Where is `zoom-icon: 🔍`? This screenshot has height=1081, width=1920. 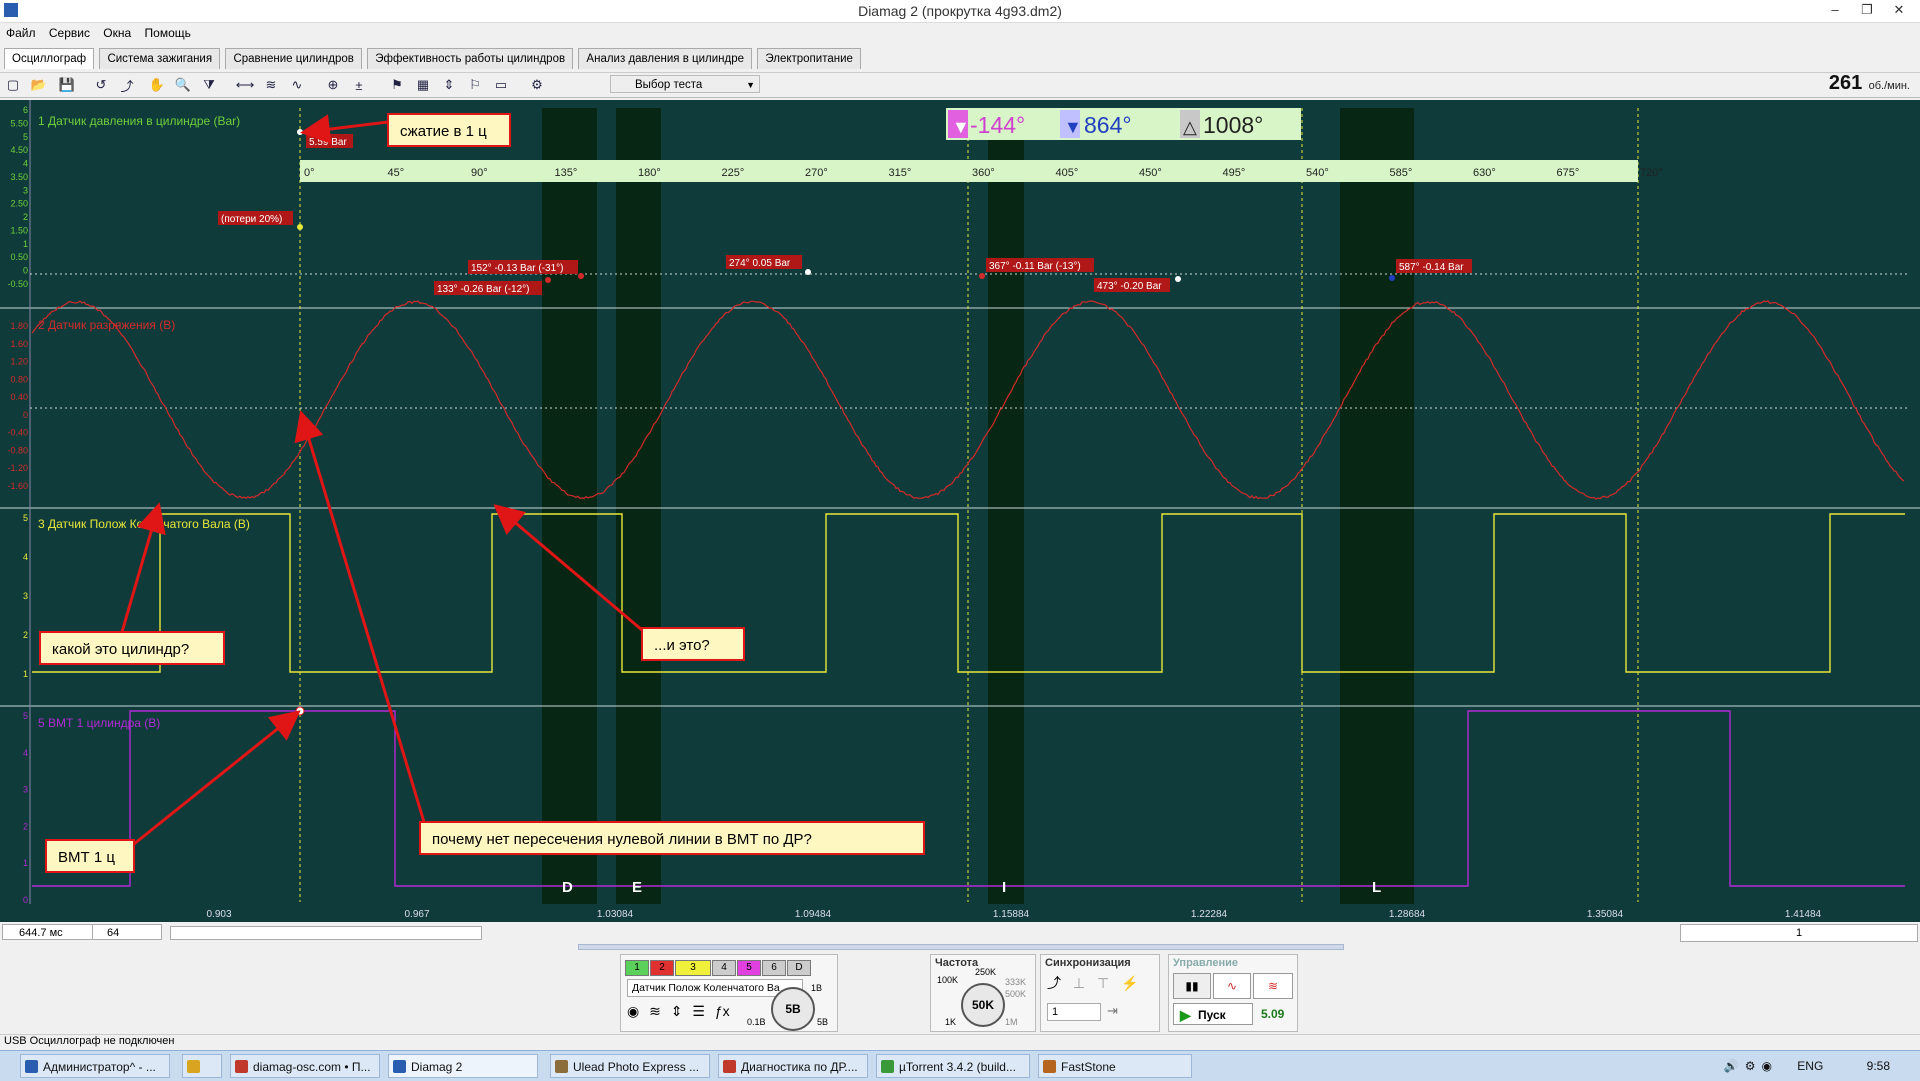
zoom-icon: 🔍 is located at coordinates (183, 85).